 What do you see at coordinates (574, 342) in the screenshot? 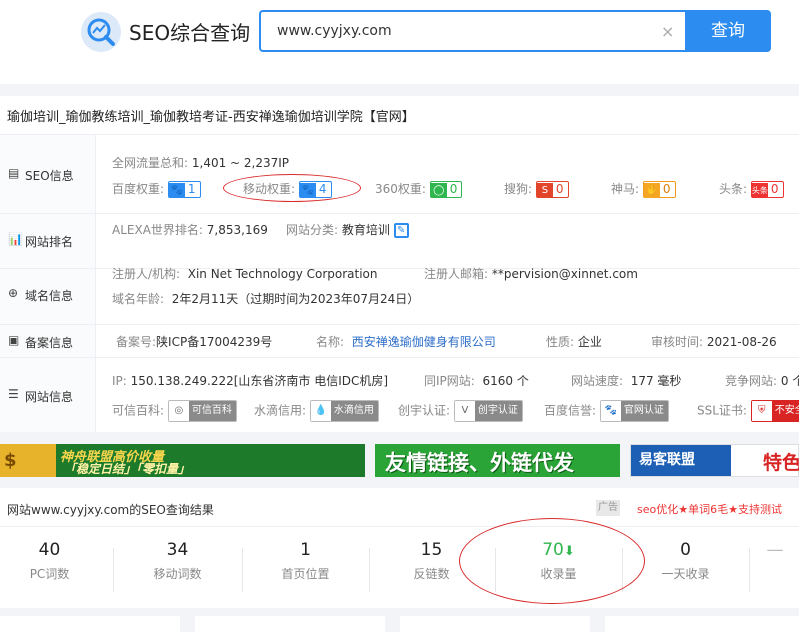
I see `icp-nature: 性质: 企业` at bounding box center [574, 342].